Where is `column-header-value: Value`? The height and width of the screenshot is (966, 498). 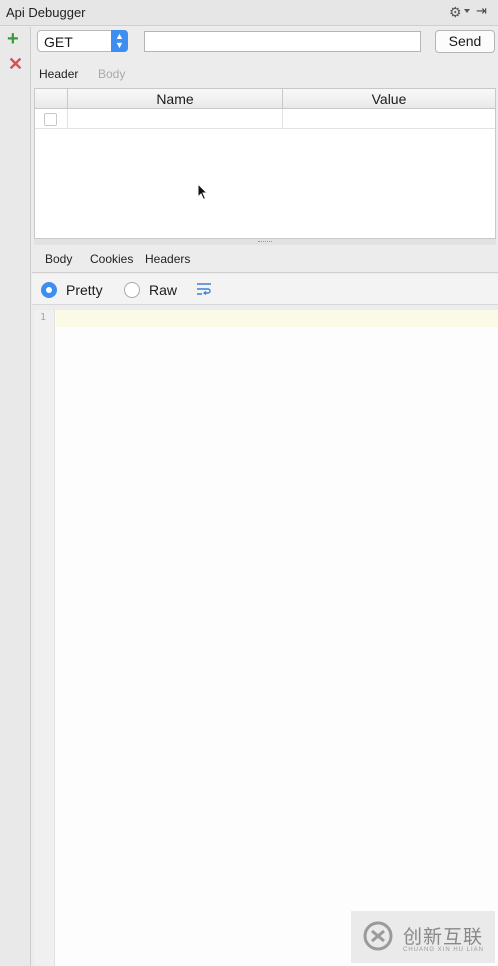 column-header-value: Value is located at coordinates (389, 99).